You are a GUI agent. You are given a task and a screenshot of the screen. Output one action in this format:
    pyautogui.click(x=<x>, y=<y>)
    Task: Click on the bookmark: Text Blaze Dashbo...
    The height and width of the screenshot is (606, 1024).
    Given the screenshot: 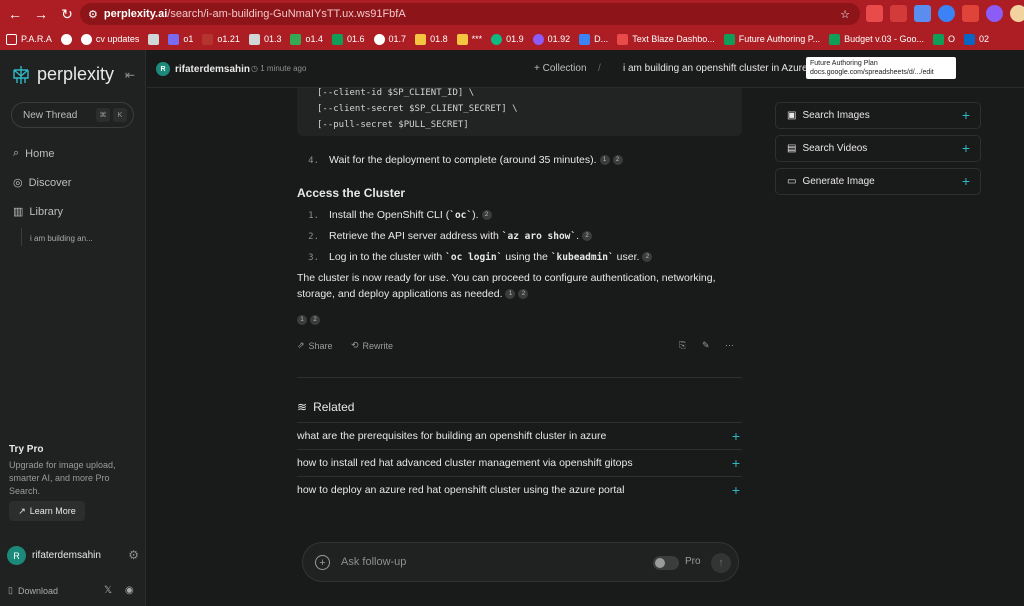 What is the action you would take?
    pyautogui.click(x=666, y=39)
    